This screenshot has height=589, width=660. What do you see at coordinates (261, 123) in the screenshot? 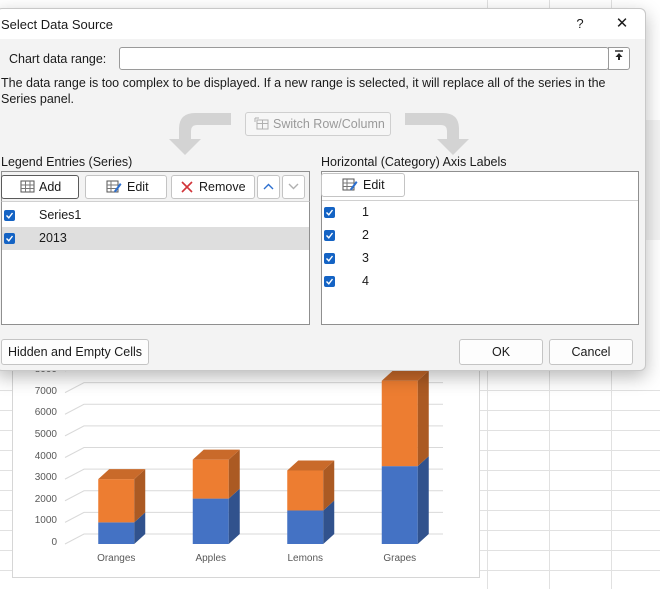
I see `switch-row-column-icon` at bounding box center [261, 123].